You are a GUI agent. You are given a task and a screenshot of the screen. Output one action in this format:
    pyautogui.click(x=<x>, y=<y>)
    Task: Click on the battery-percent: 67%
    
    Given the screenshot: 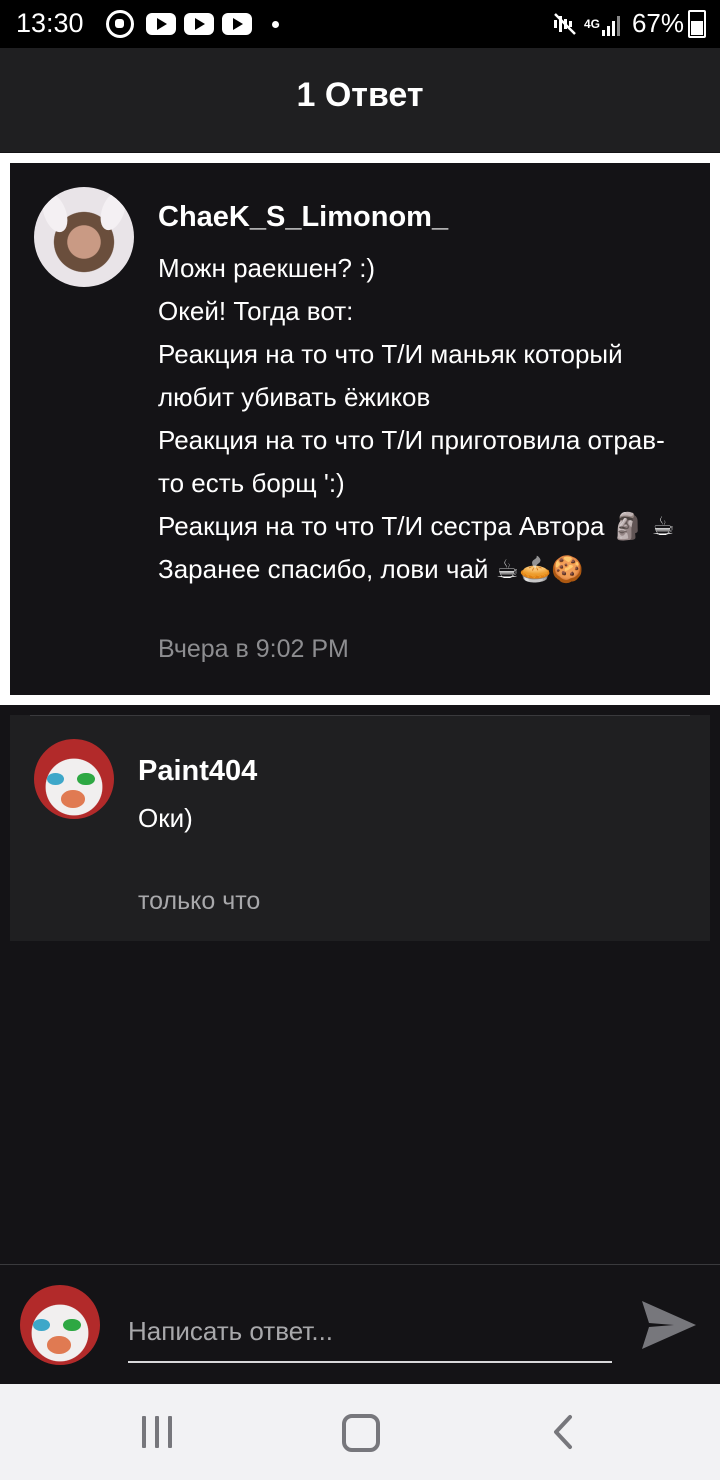 What is the action you would take?
    pyautogui.click(x=657, y=23)
    